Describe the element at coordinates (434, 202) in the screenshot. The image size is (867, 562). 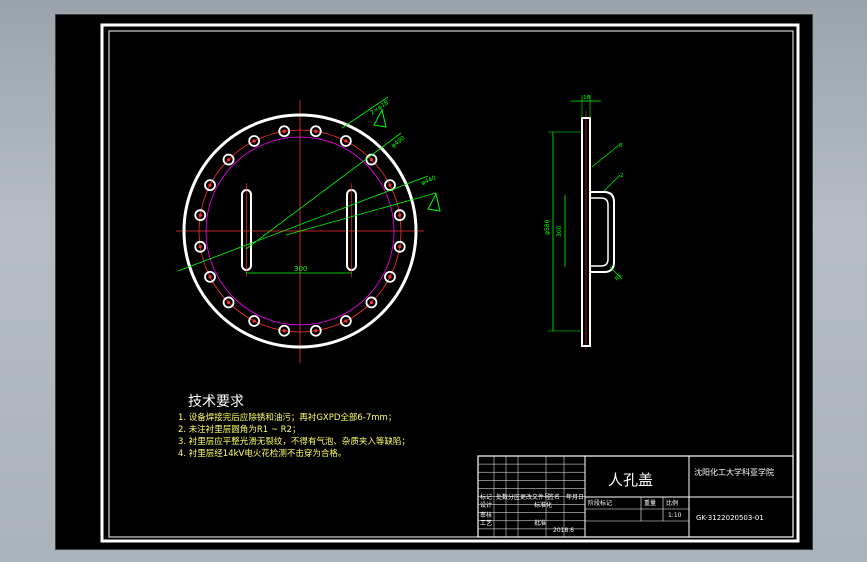
I see `section-marker-a2` at that location.